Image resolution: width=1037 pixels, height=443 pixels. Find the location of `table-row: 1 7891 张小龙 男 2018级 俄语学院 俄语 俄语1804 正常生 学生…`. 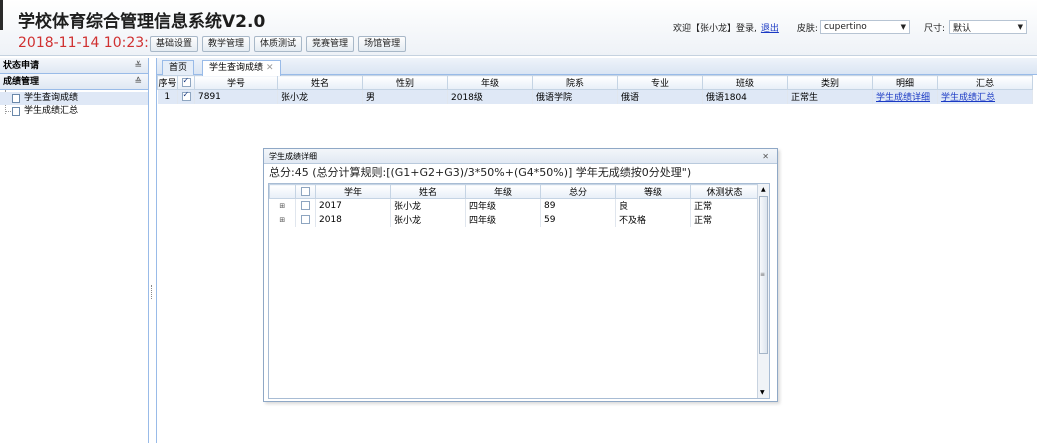

table-row: 1 7891 张小龙 男 2018级 俄语学院 俄语 俄语1804 正常生 学生… is located at coordinates (595, 96).